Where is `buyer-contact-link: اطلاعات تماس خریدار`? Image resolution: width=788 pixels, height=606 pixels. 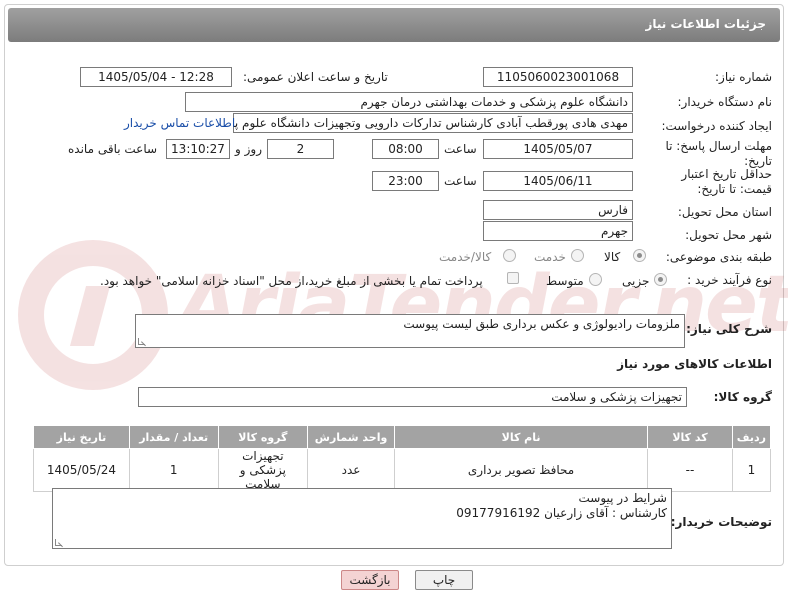
buyer-contact-link: اطلاعات تماس خریدار is located at coordinates (179, 123).